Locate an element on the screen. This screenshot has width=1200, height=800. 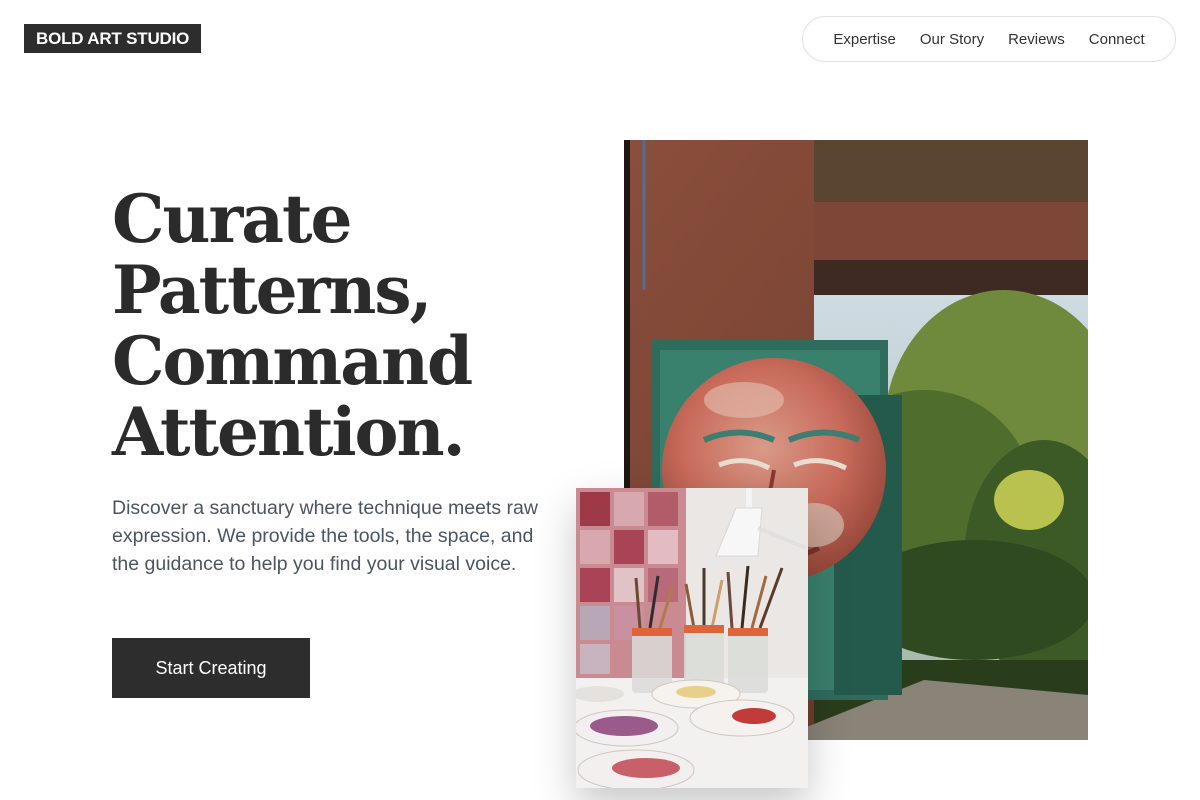
main-nav: Expertise Our Story Reviews Connect is located at coordinates (989, 39).